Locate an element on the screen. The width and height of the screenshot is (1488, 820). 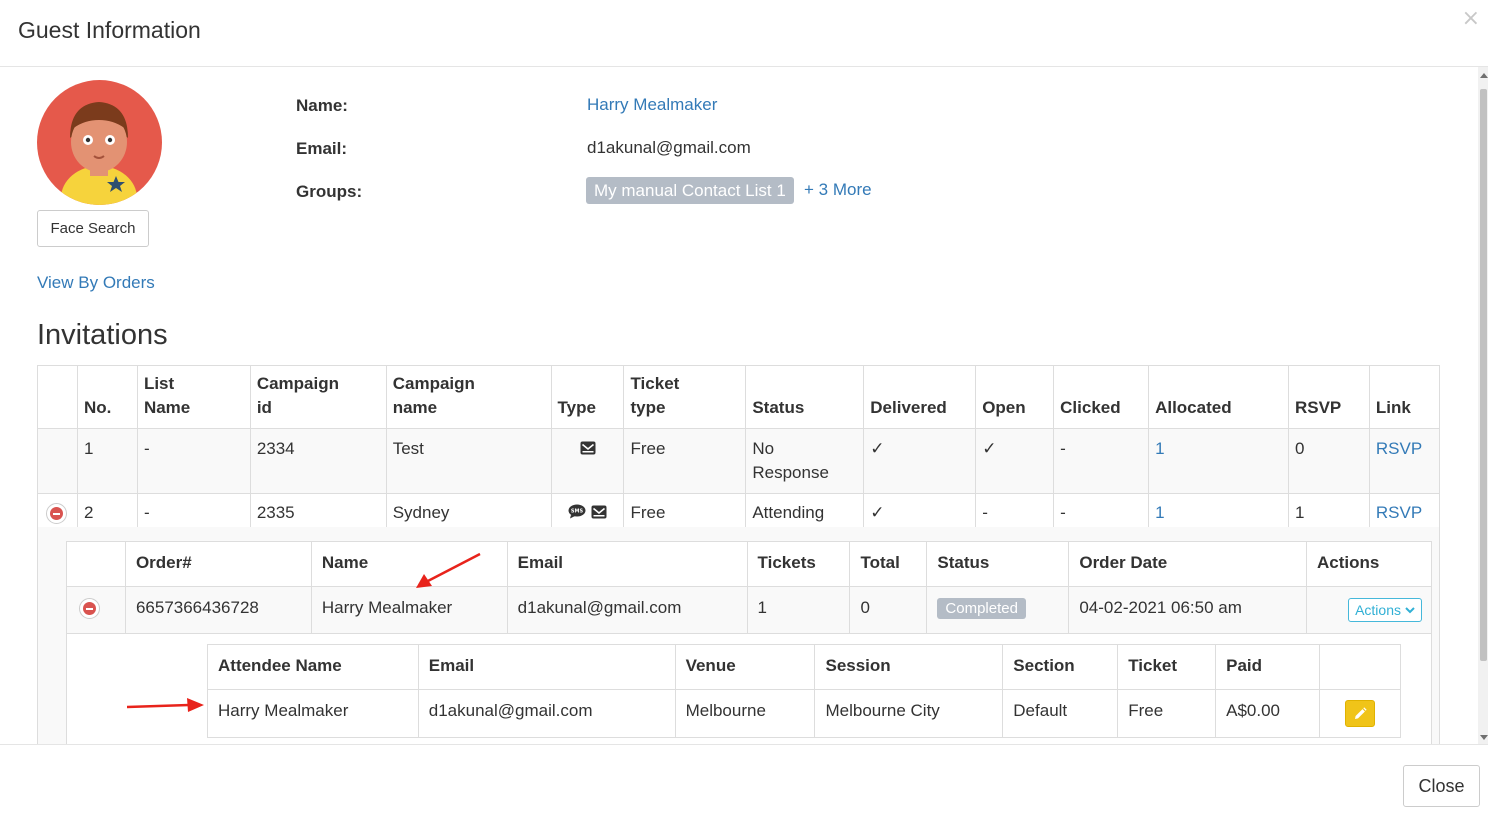
guest-name-link: Harry Mealmaker is located at coordinates (652, 105).